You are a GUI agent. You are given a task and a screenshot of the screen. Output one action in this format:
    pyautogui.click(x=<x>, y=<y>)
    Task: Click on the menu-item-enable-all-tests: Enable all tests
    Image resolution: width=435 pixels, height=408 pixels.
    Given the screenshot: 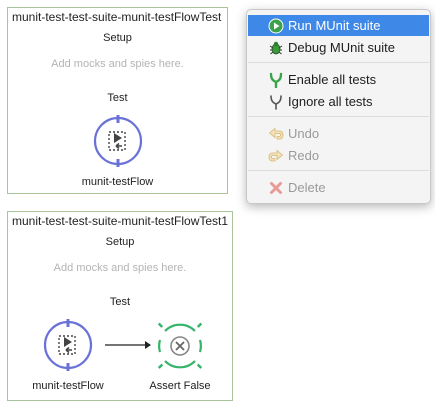 What is the action you would take?
    pyautogui.click(x=338, y=79)
    